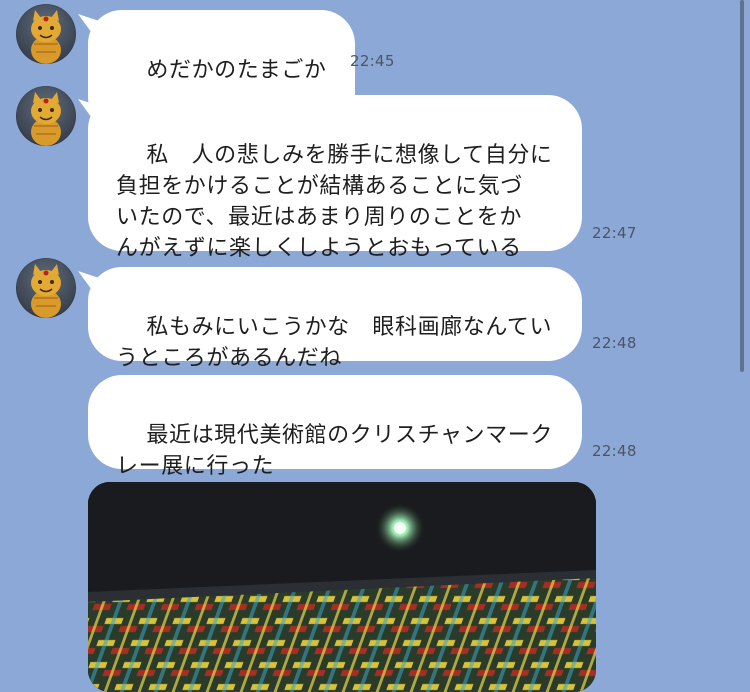  I want to click on message-bubble: 最近は現代美術館のクリスチャンマーク レー展に行った, so click(335, 427).